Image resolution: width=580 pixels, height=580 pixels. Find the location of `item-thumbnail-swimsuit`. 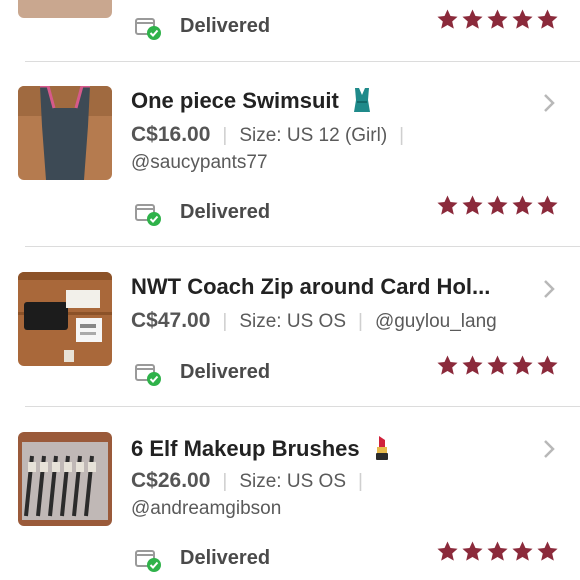

item-thumbnail-swimsuit is located at coordinates (65, 133).